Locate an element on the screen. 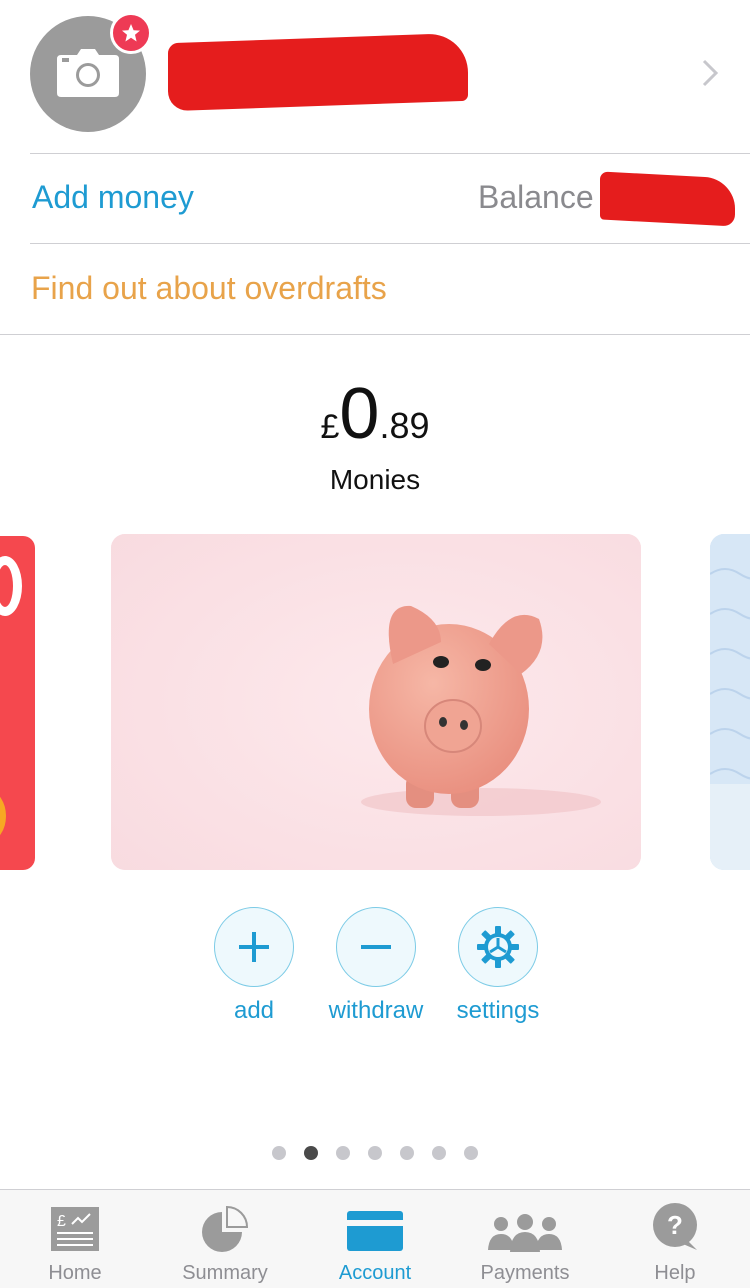 This screenshot has height=1288, width=750. tab-account: Account is located at coordinates (375, 1239).